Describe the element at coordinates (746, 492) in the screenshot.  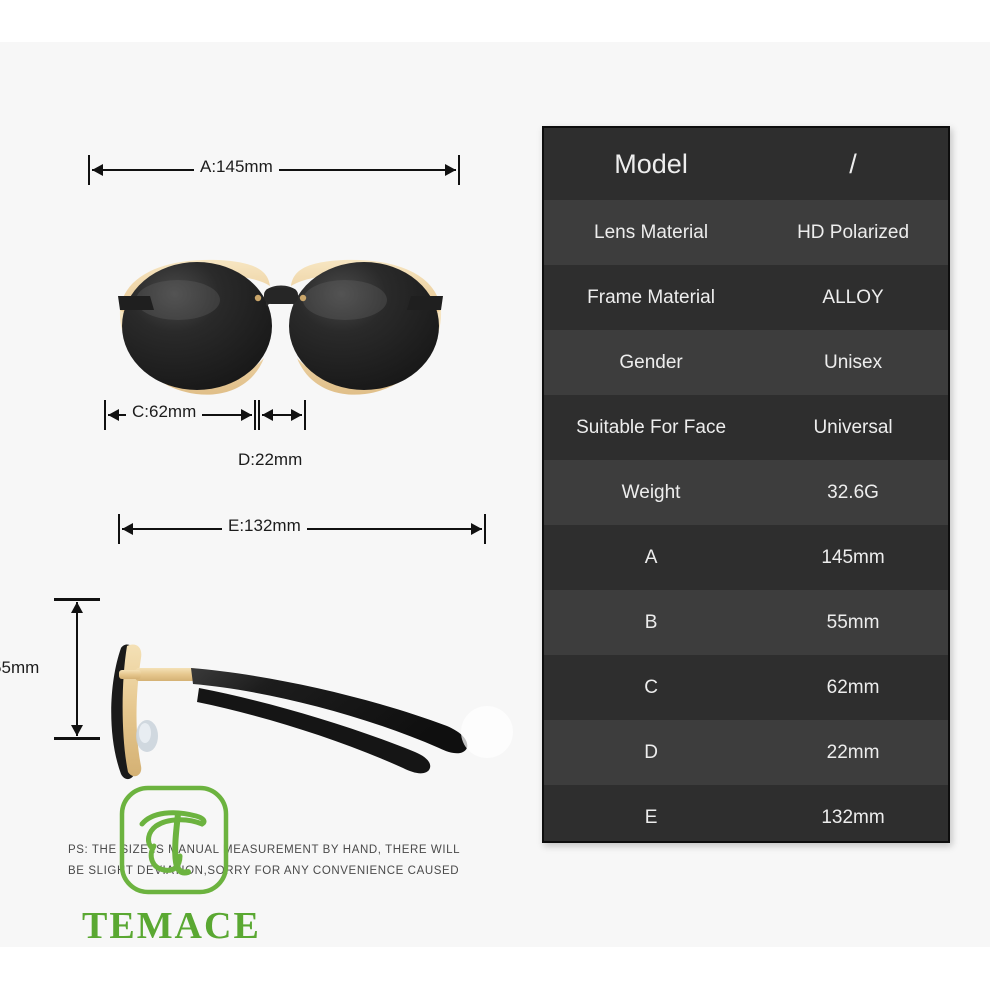
I see `table-row: Weight 32.6G` at that location.